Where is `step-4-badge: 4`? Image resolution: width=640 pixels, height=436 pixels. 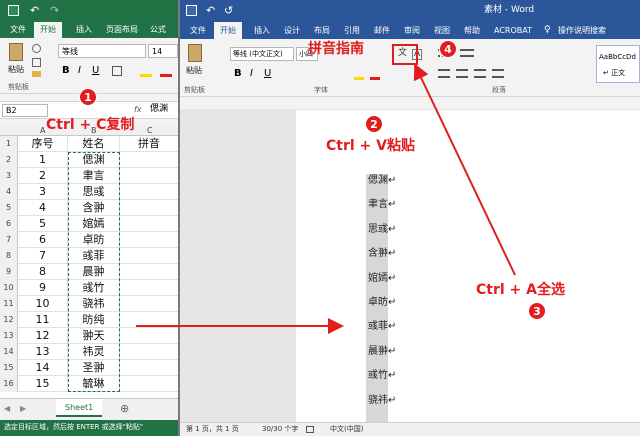 step-4-badge: 4 is located at coordinates (448, 49).